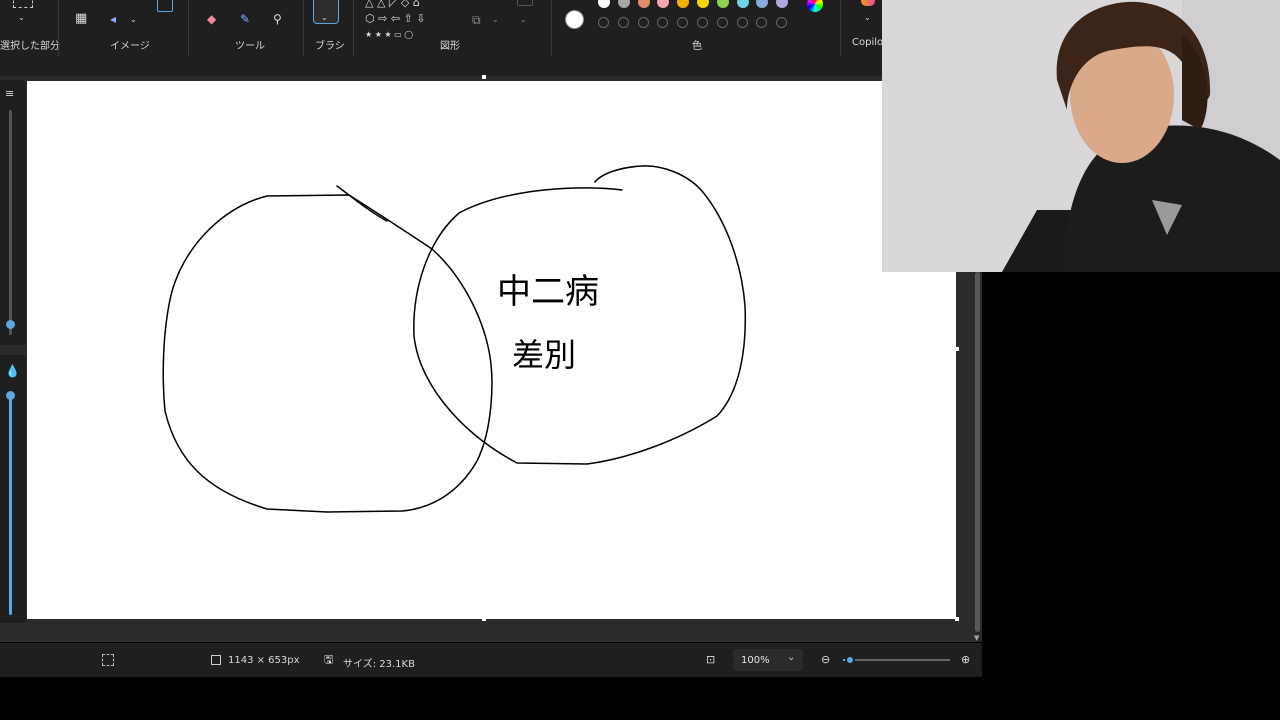 This screenshot has width=1280, height=720. Describe the element at coordinates (491, 660) in the screenshot. I see `status-bar: 1143 × 653px 🖫 サイズ: 23.1KB ⊡ 100% ⌄ ⊖ ⊕` at that location.